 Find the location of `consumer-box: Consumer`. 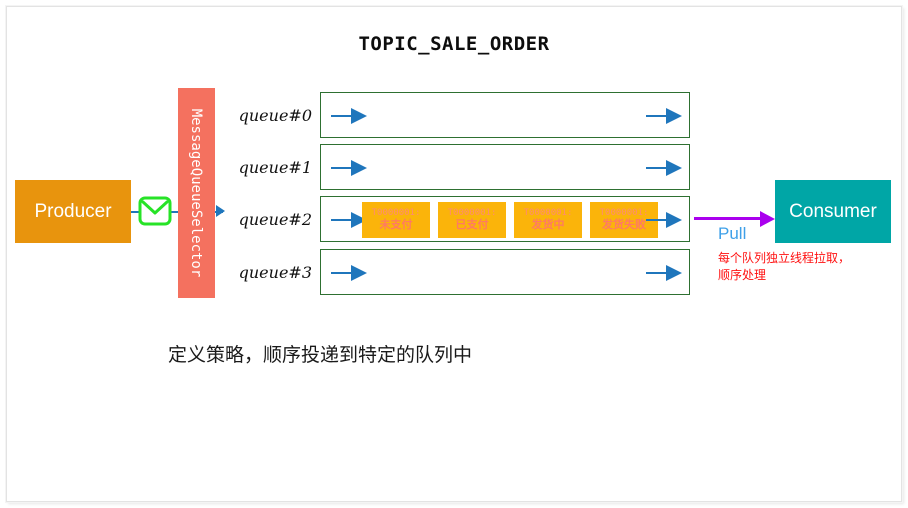

consumer-box: Consumer is located at coordinates (833, 211).